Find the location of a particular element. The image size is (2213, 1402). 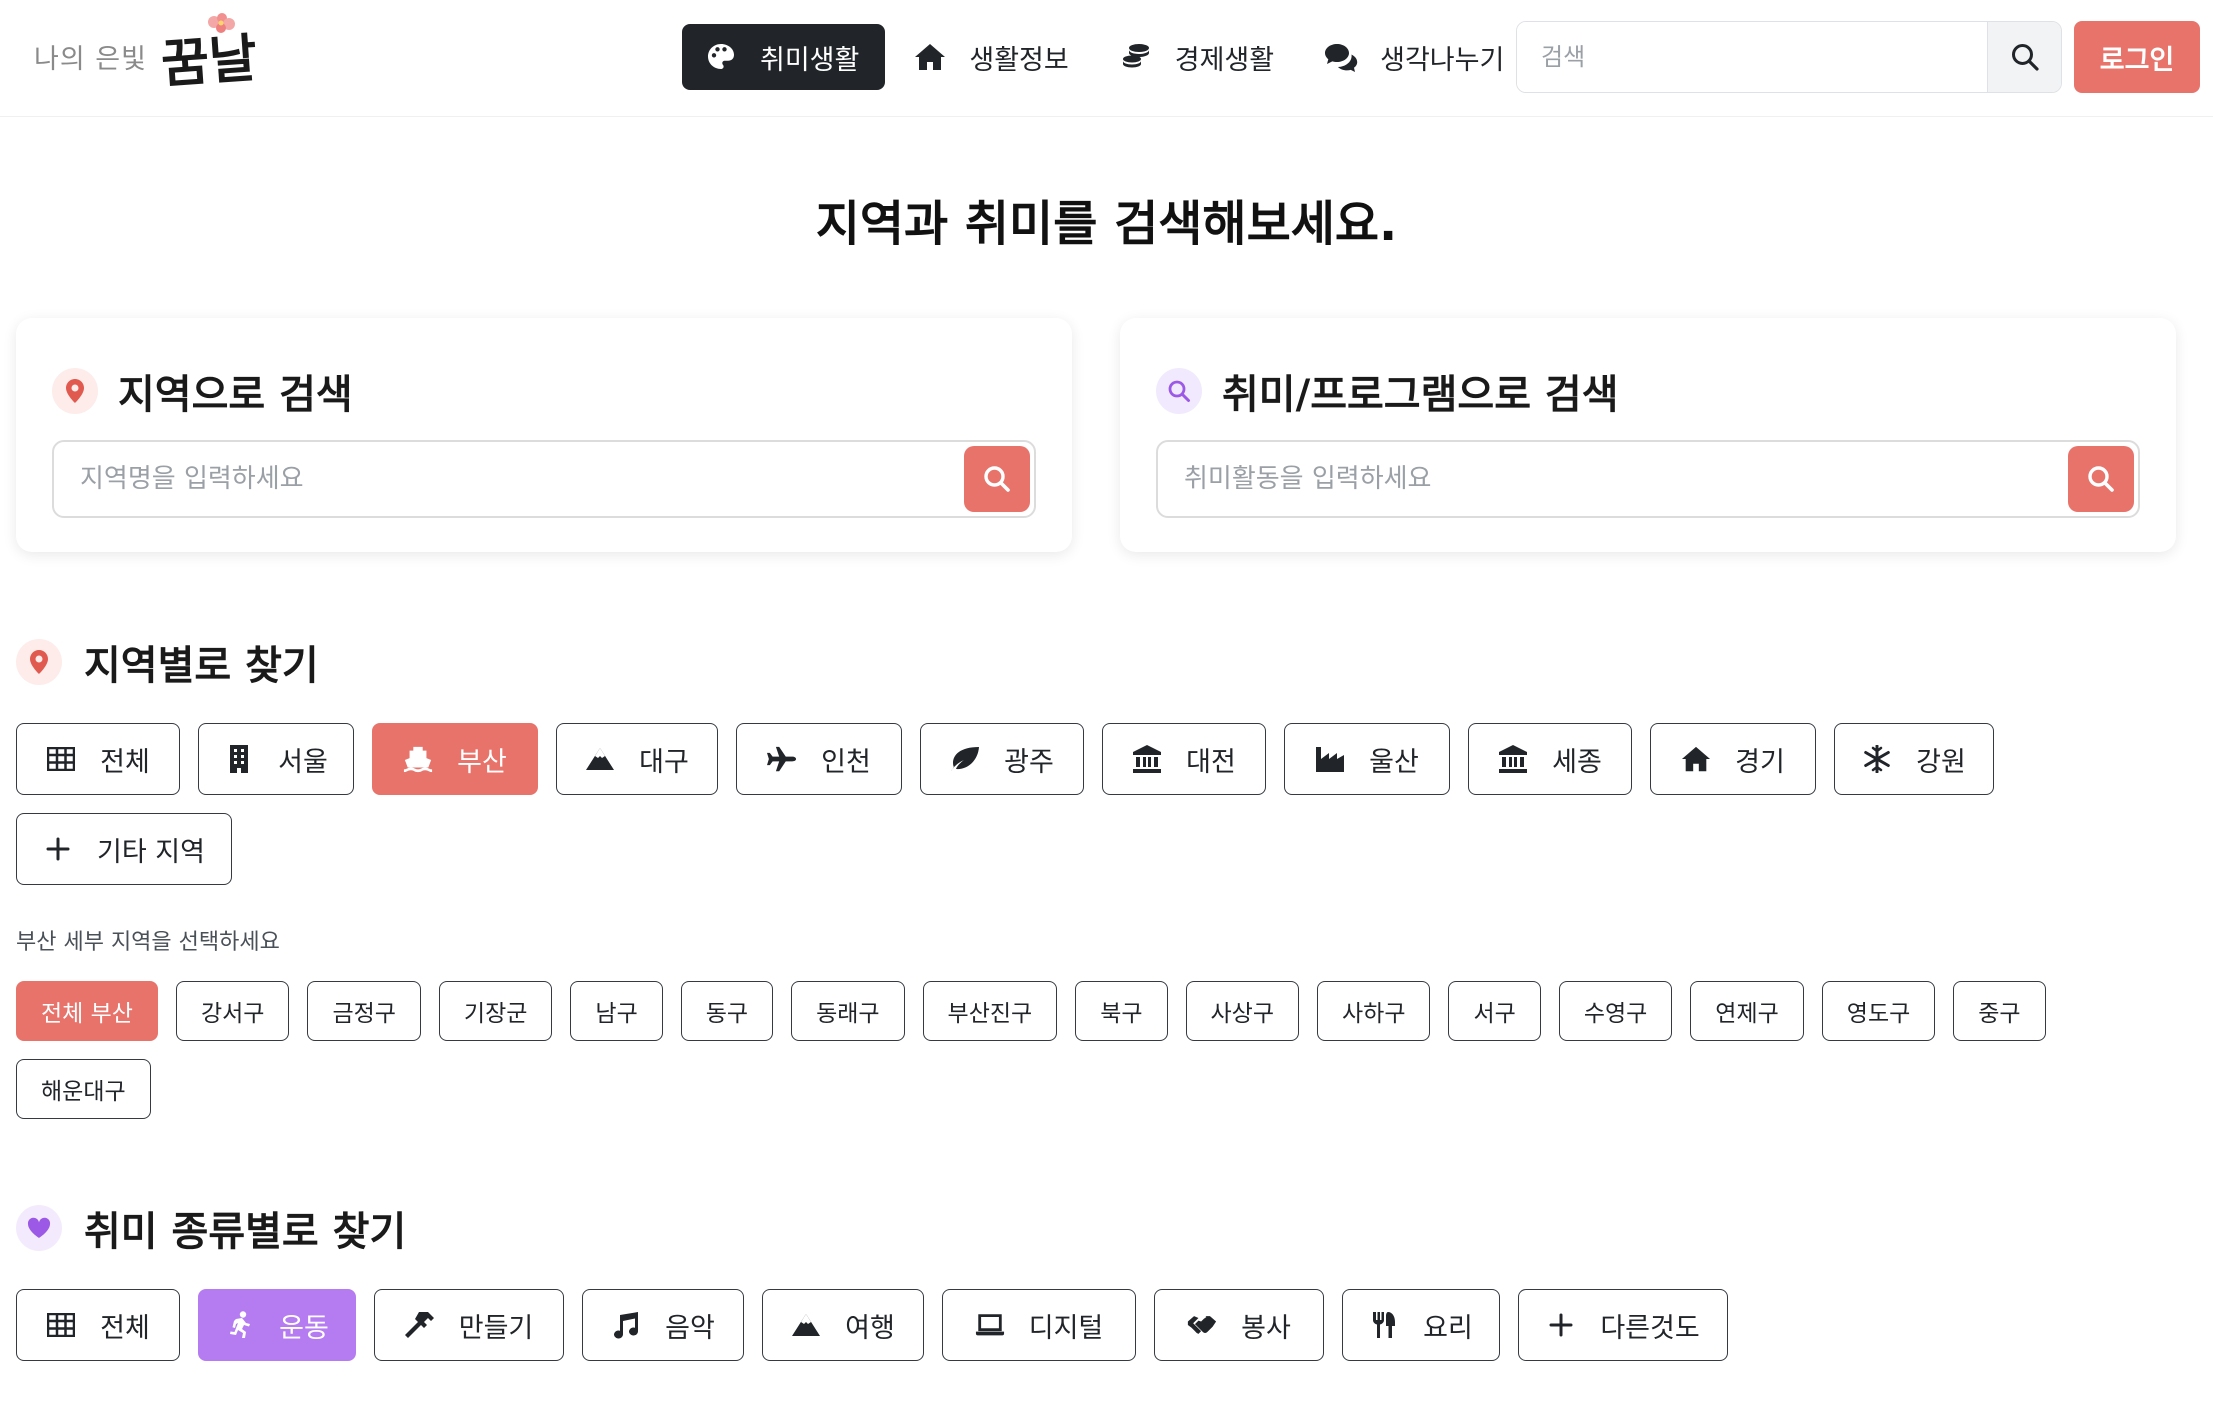

region-chip-list: 전체 서울 부산 대구 인천 광주 대전 울산 세종 경기 강원 기타 지역 is located at coordinates (1021, 813).